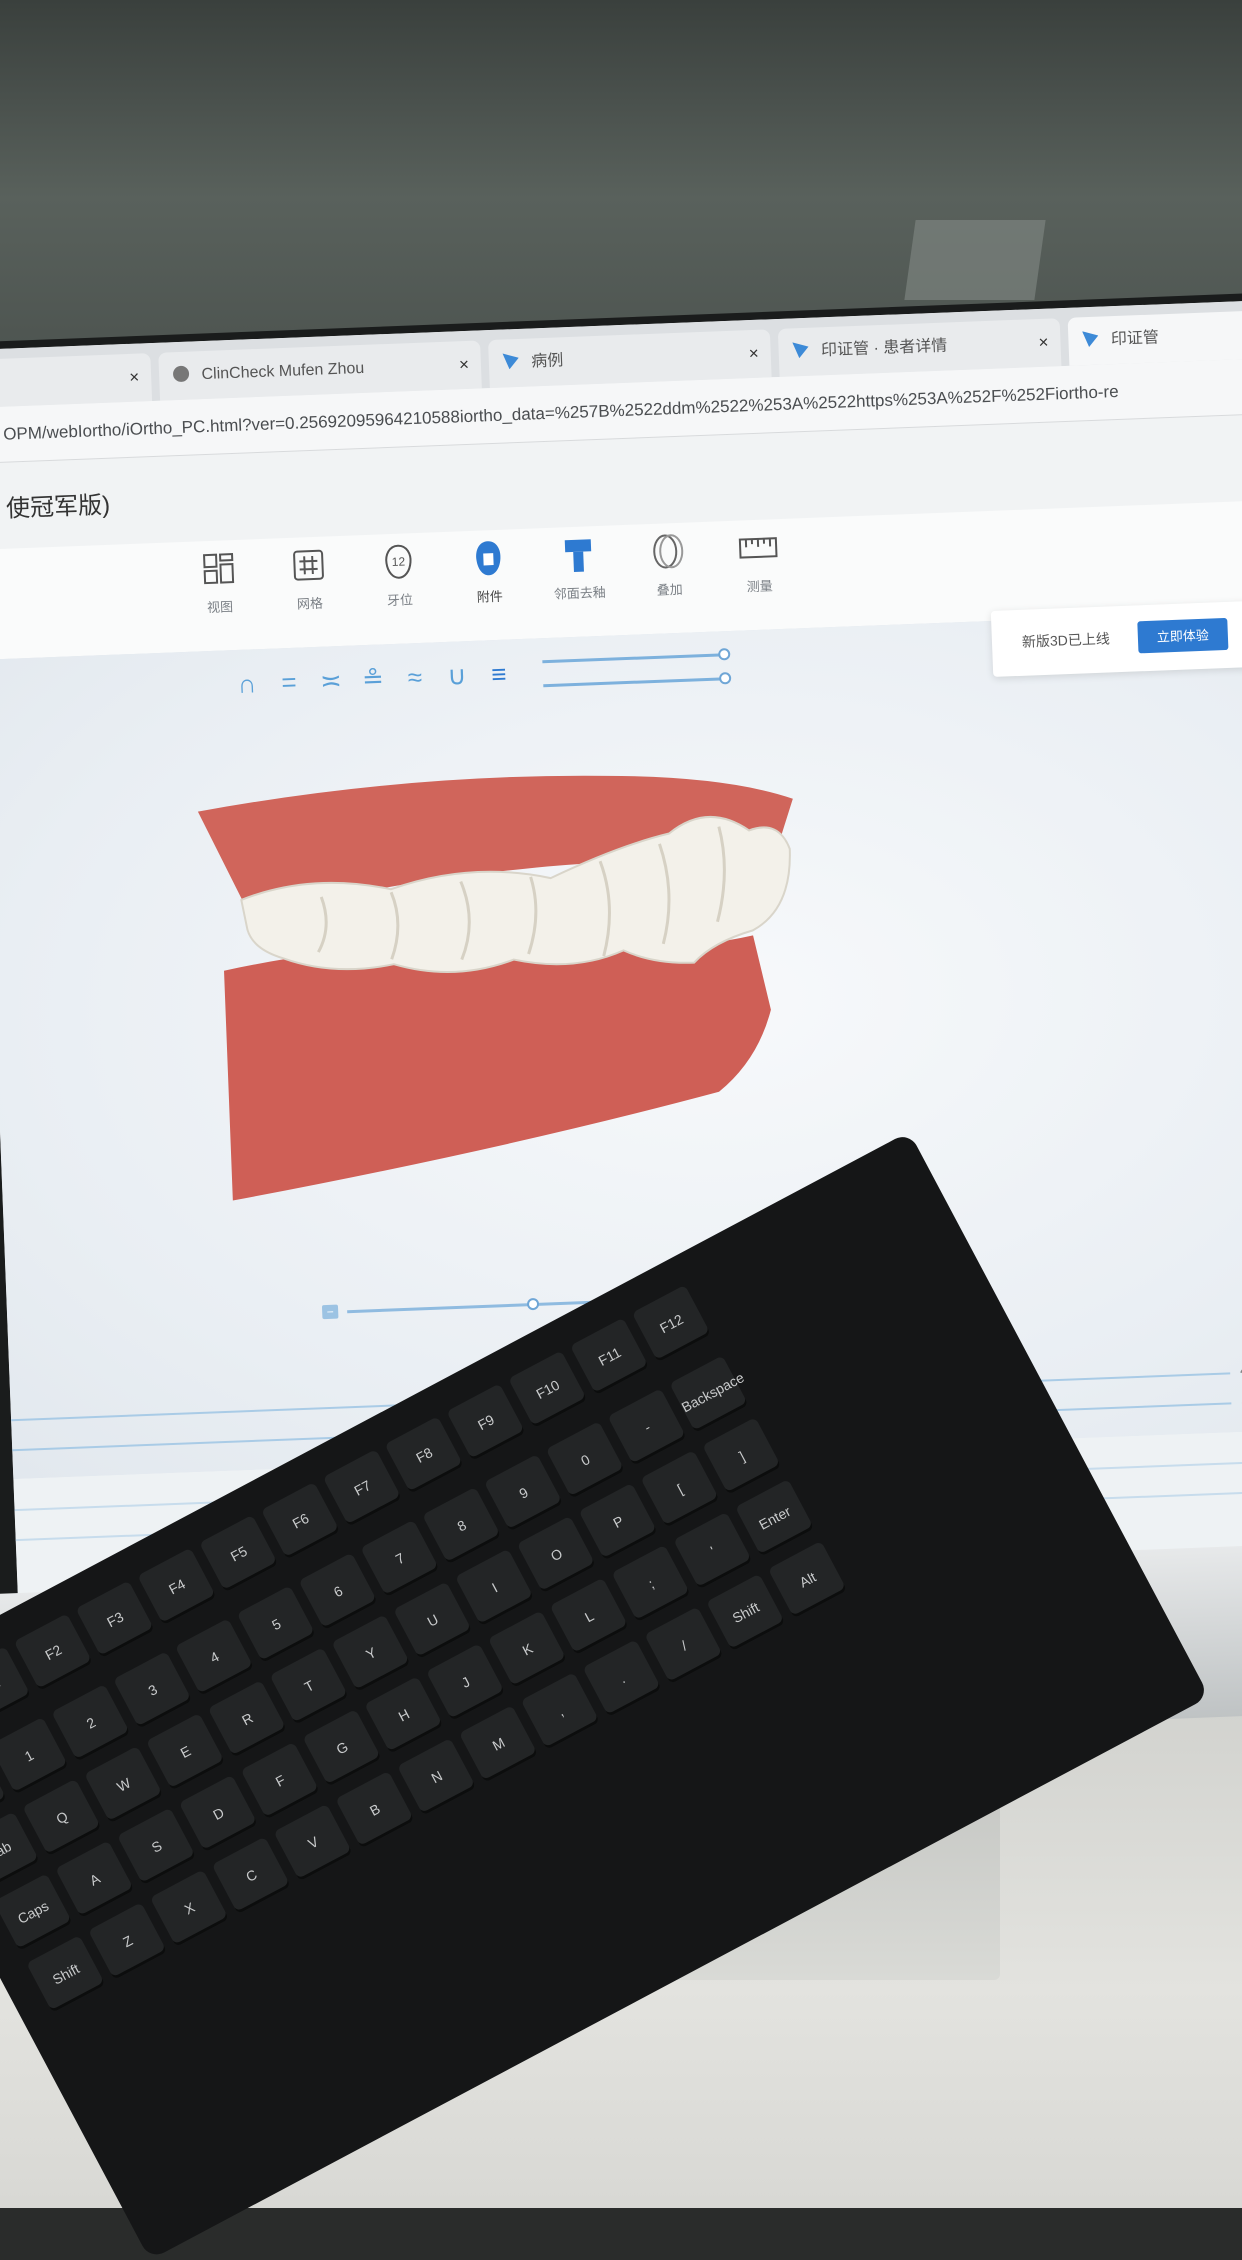 Image resolution: width=1242 pixels, height=2260 pixels. What do you see at coordinates (283, 371) in the screenshot?
I see `tab-label: ClinCheck Mufen Zhou` at bounding box center [283, 371].